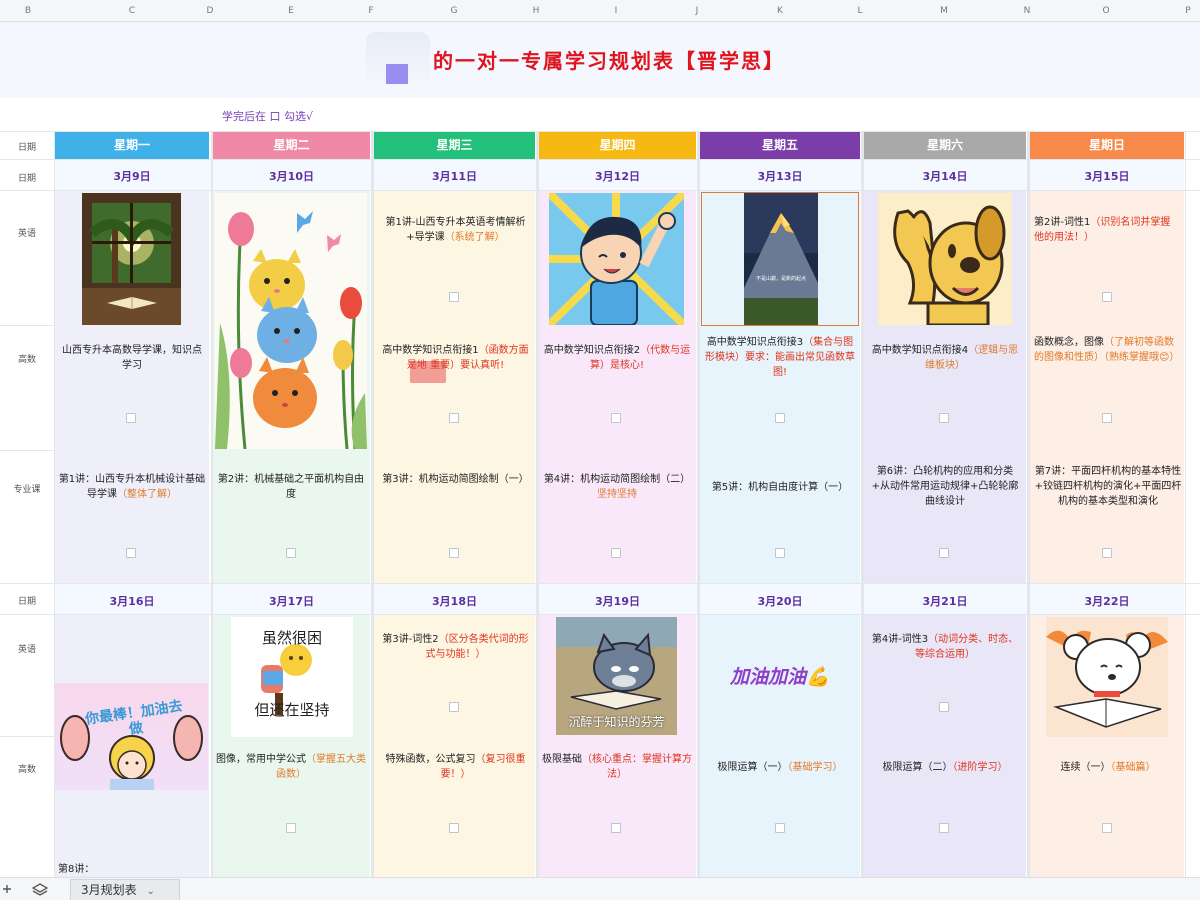  I want to click on image-caption-bottom: 但还在坚持, so click(292, 710).